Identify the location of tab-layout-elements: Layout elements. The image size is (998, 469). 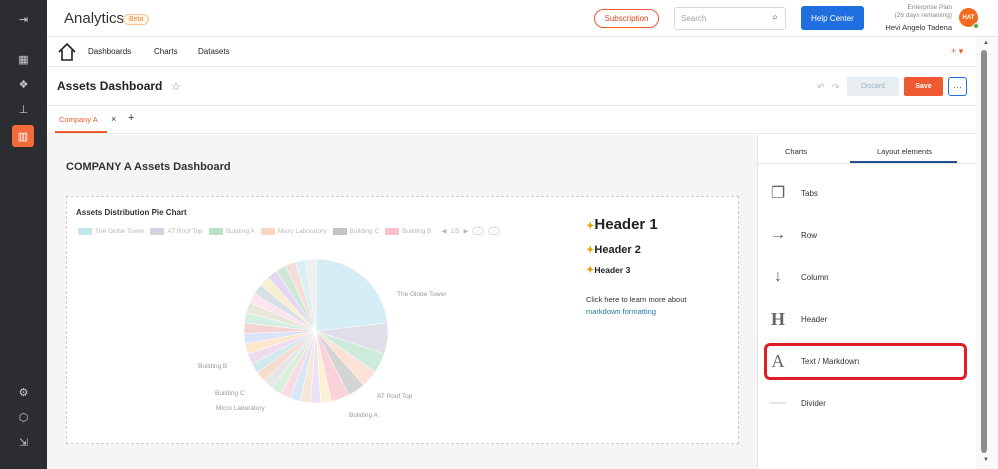
(904, 151).